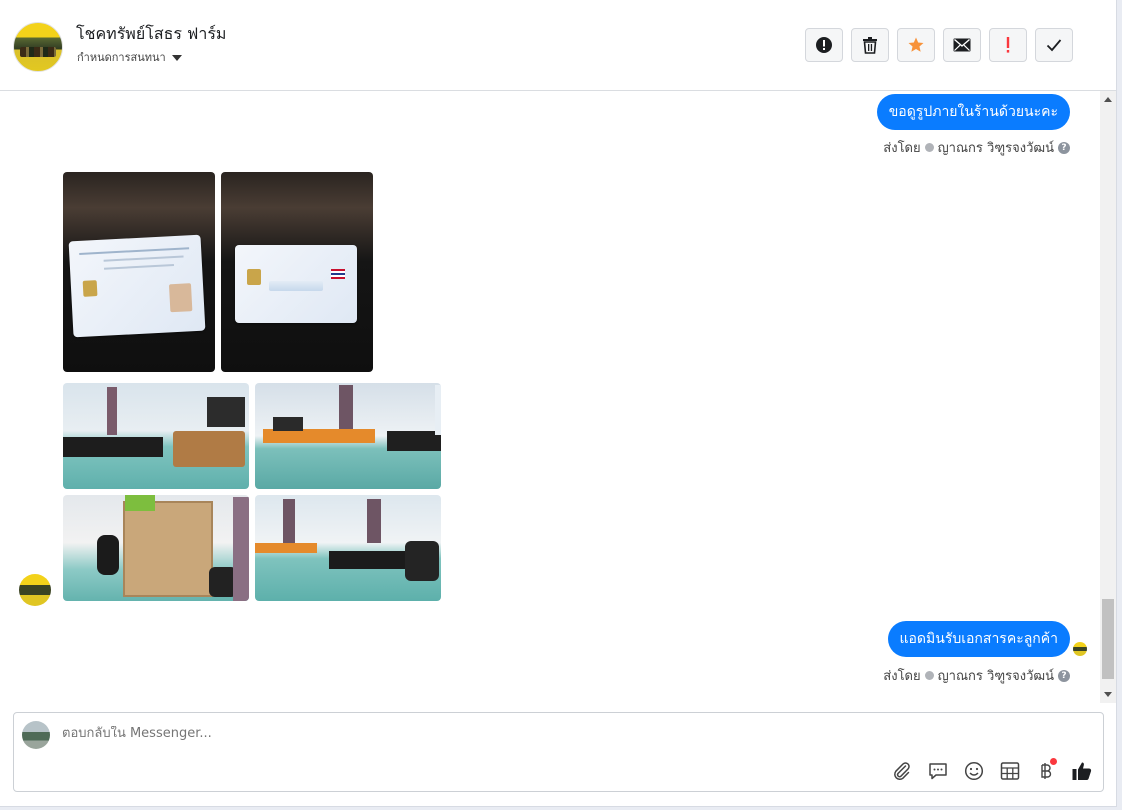 This screenshot has height=810, width=1122. I want to click on saved-reply-icon, so click(938, 771).